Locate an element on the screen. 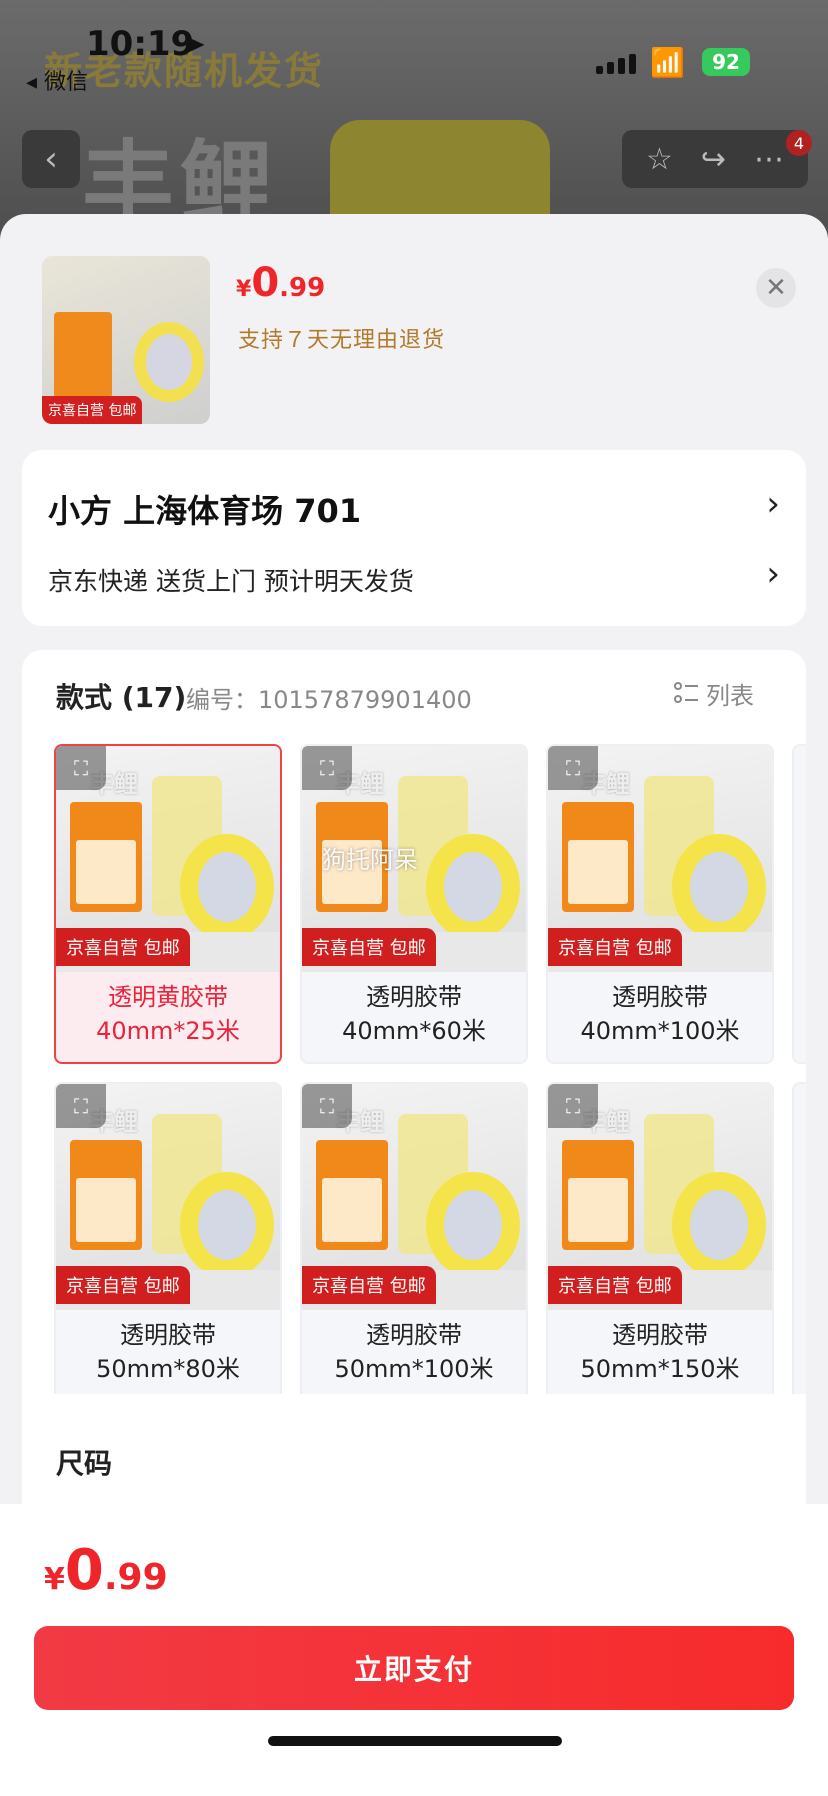  delivery-address: 小方 上海体育场 701 is located at coordinates (204, 509).